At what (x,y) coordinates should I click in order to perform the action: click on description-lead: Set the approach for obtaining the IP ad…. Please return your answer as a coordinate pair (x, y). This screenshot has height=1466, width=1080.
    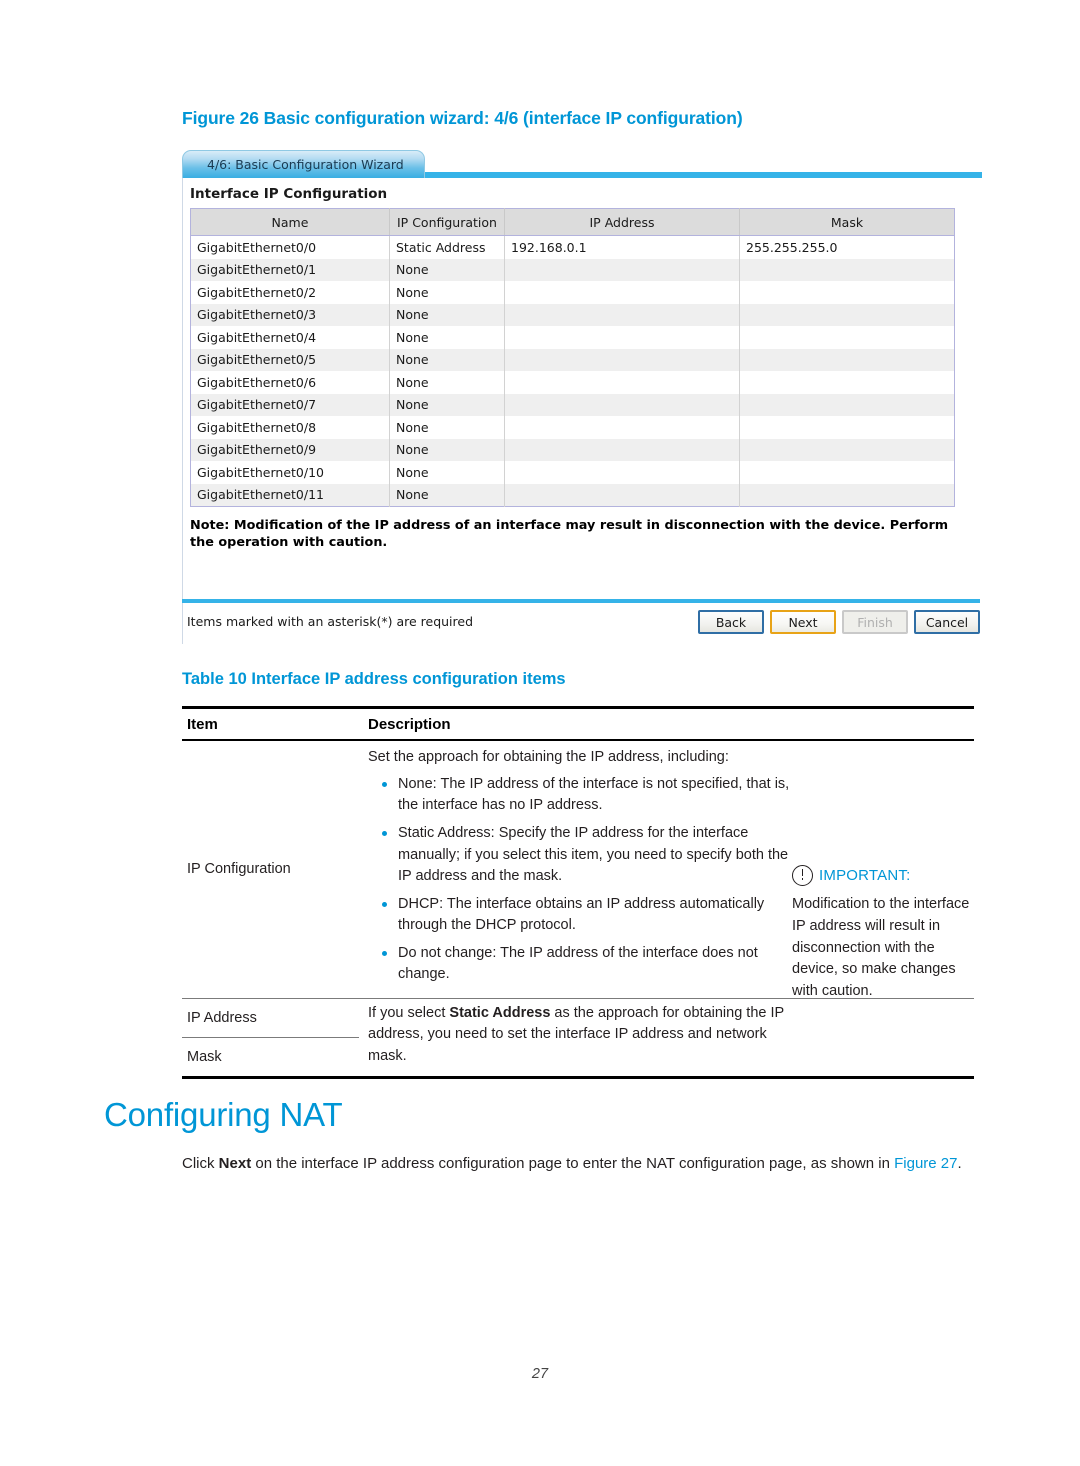
    Looking at the image, I should click on (548, 757).